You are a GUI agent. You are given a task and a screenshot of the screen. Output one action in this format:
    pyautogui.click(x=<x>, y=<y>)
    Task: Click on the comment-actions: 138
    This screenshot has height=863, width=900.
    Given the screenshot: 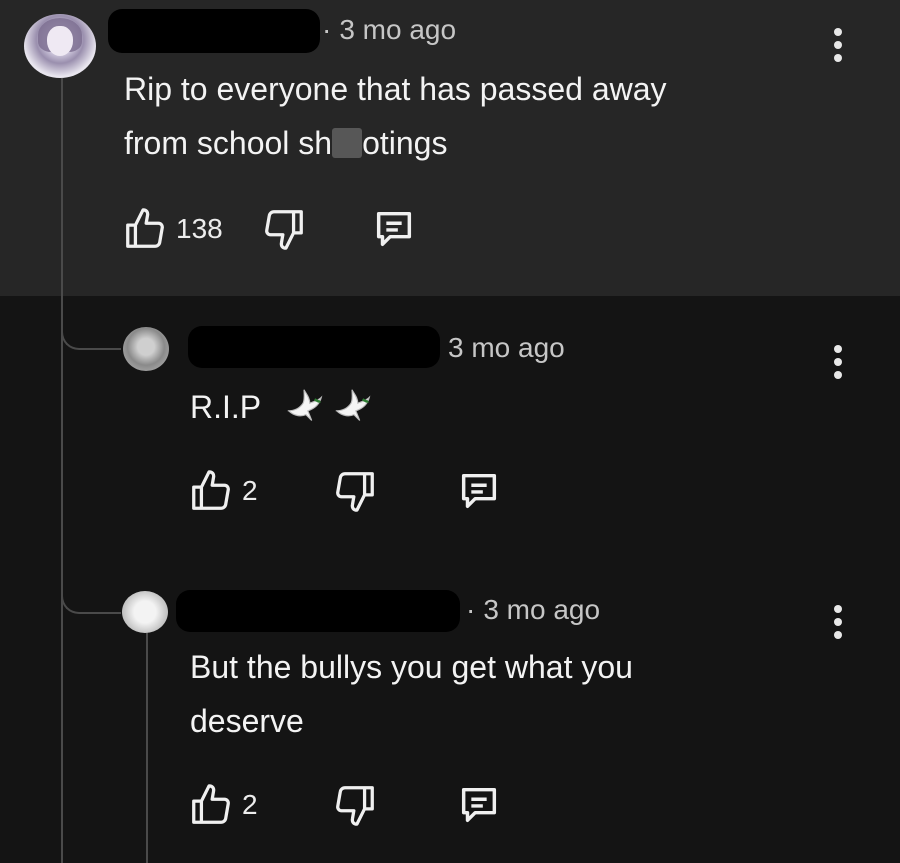 What is the action you would take?
    pyautogui.click(x=269, y=229)
    